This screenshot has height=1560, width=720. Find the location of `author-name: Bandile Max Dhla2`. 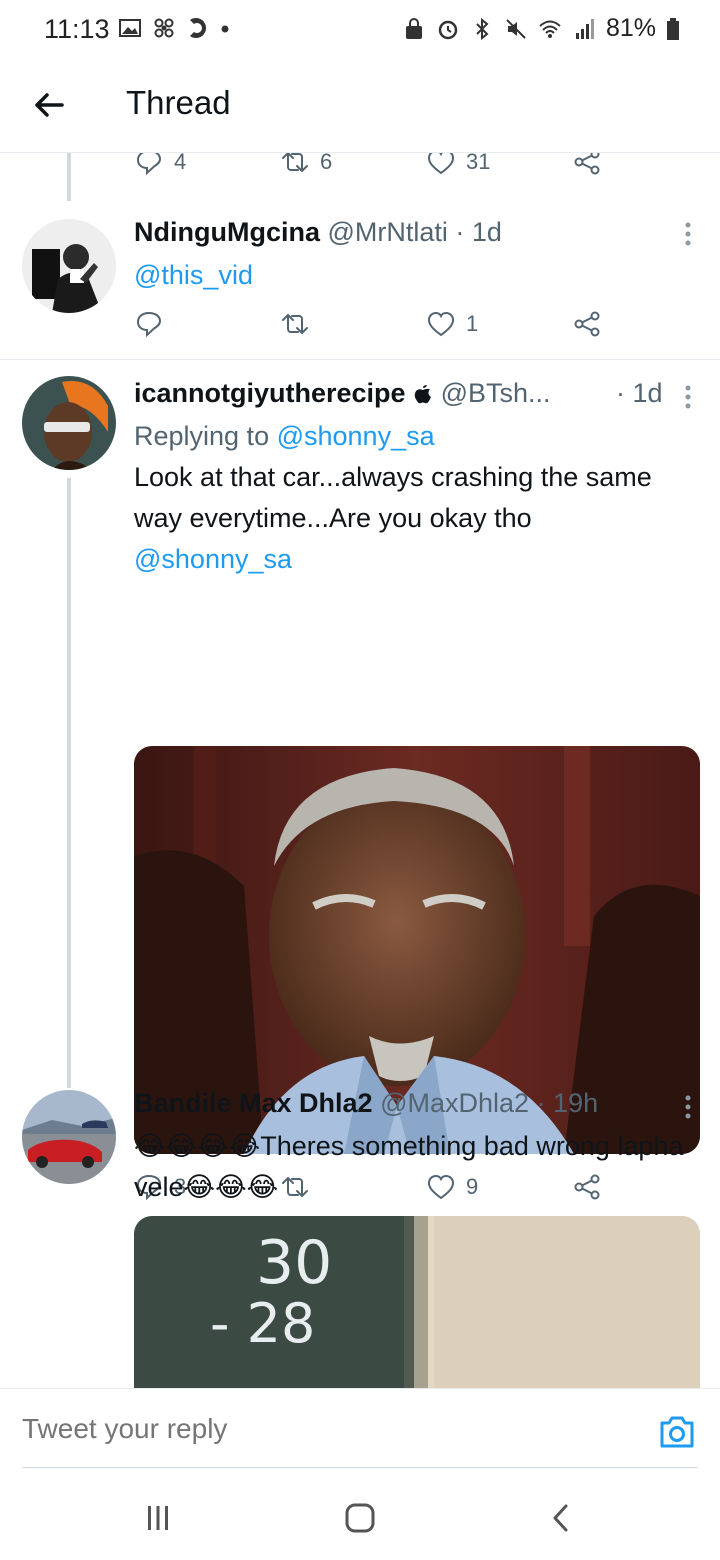

author-name: Bandile Max Dhla2 is located at coordinates (253, 1103).